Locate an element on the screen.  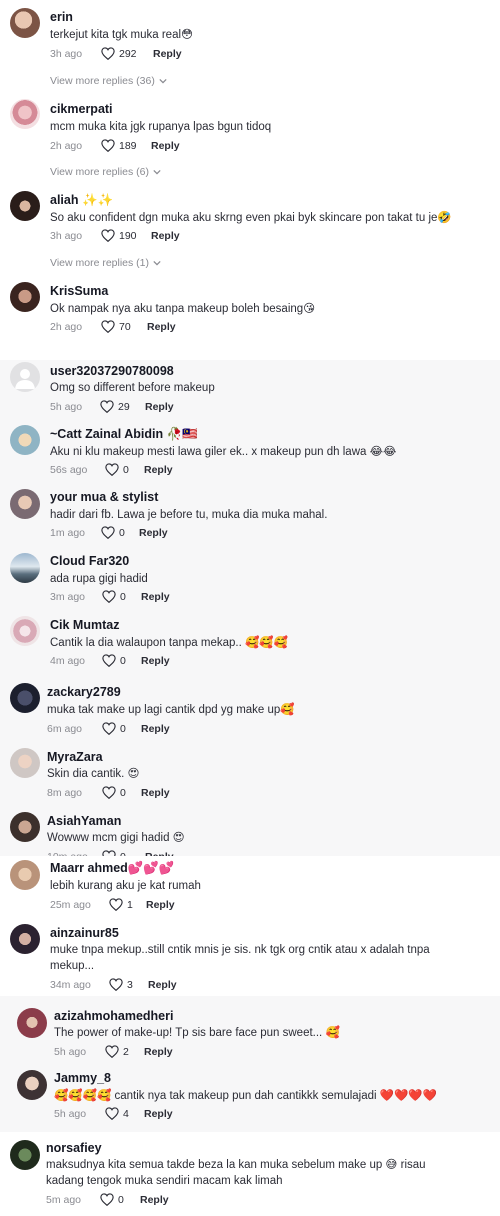
username: your mua & stylist is located at coordinates (104, 497).